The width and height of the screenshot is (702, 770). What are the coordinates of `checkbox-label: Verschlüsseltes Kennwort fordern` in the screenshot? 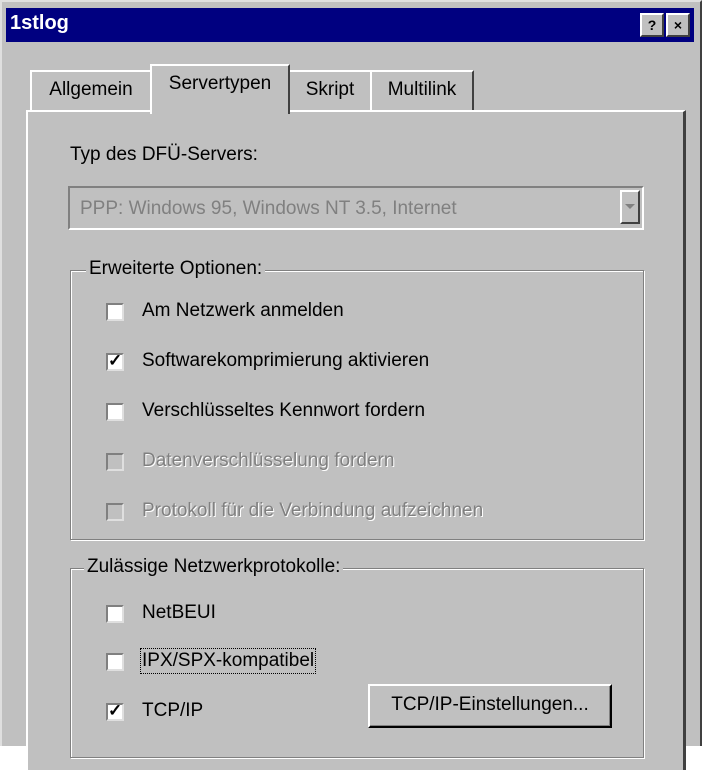 It's located at (284, 410).